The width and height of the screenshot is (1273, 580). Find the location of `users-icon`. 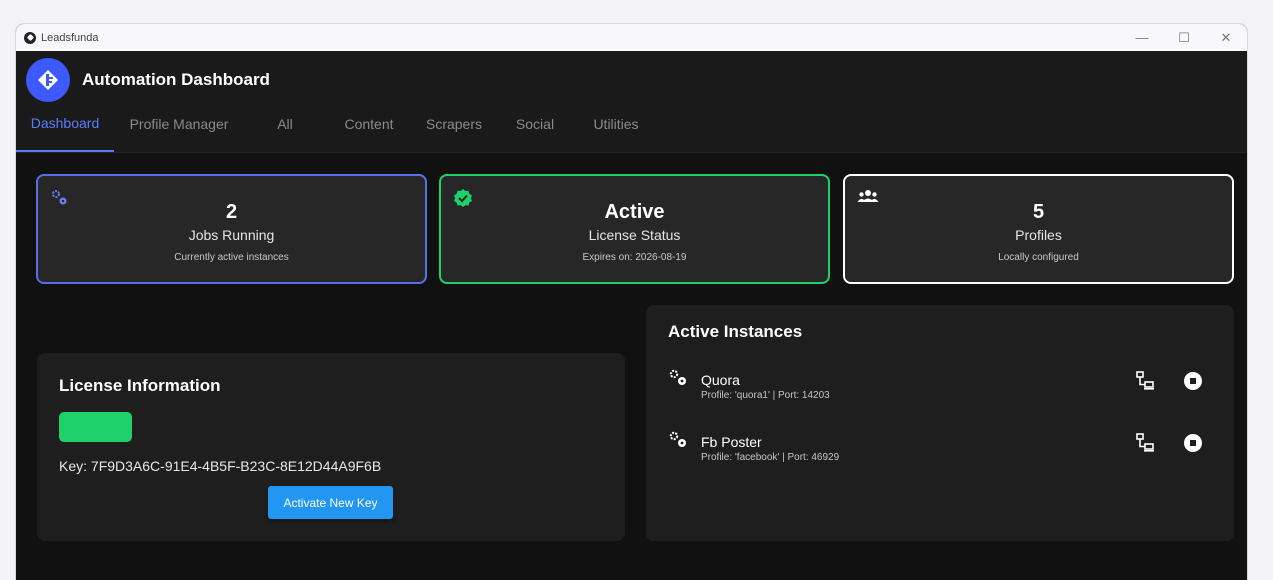

users-icon is located at coordinates (868, 198).